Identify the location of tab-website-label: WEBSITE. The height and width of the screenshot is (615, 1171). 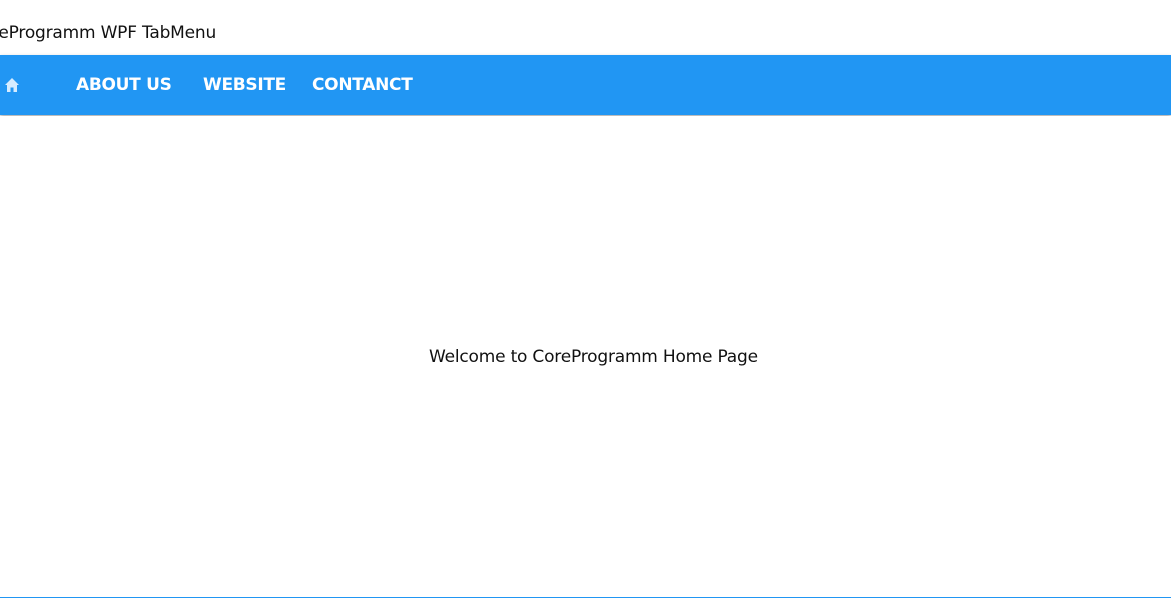
(244, 85).